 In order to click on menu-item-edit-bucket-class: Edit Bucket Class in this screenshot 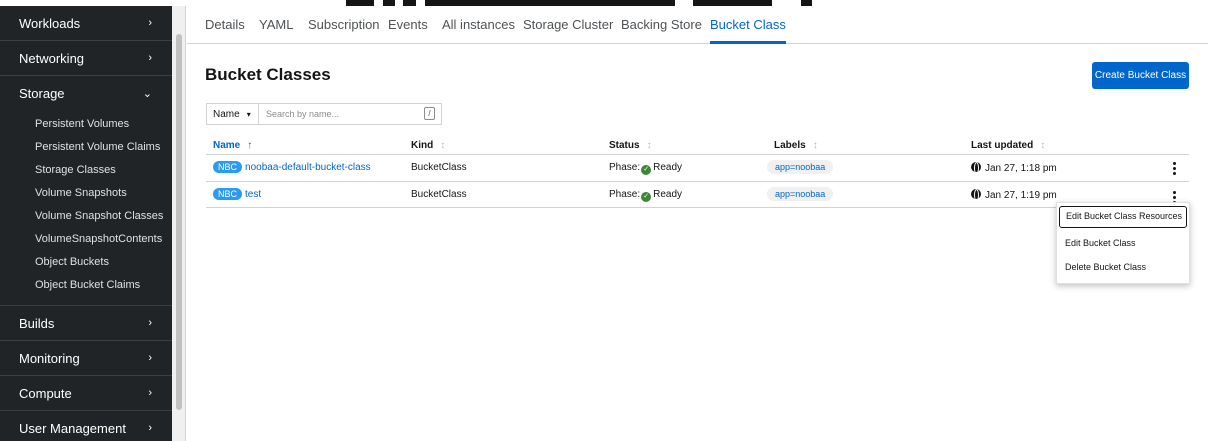, I will do `click(1123, 243)`.